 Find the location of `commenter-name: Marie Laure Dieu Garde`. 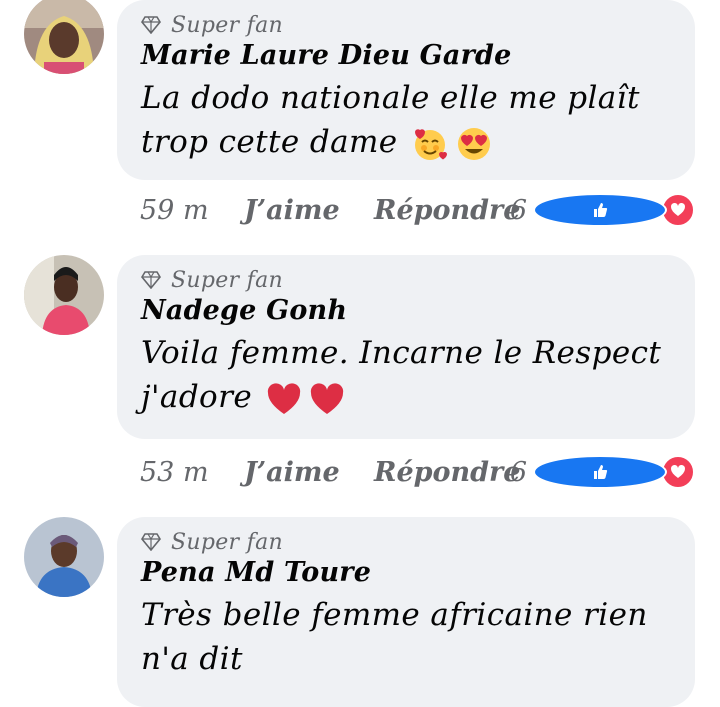

commenter-name: Marie Laure Dieu Garde is located at coordinates (406, 56).